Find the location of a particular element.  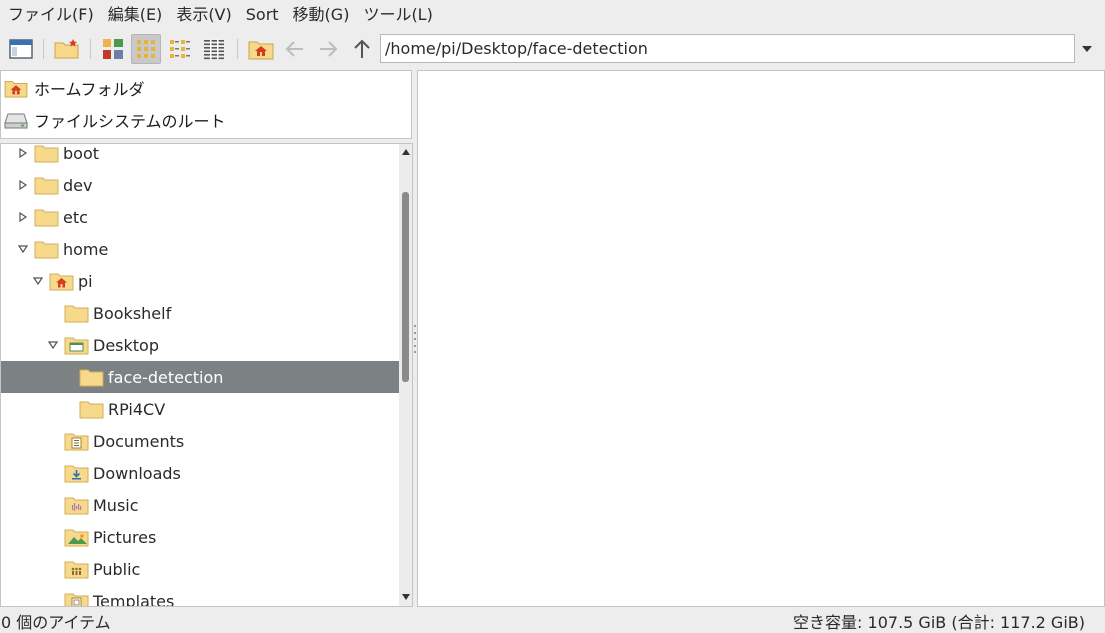

tree-item: etc is located at coordinates (200, 217).